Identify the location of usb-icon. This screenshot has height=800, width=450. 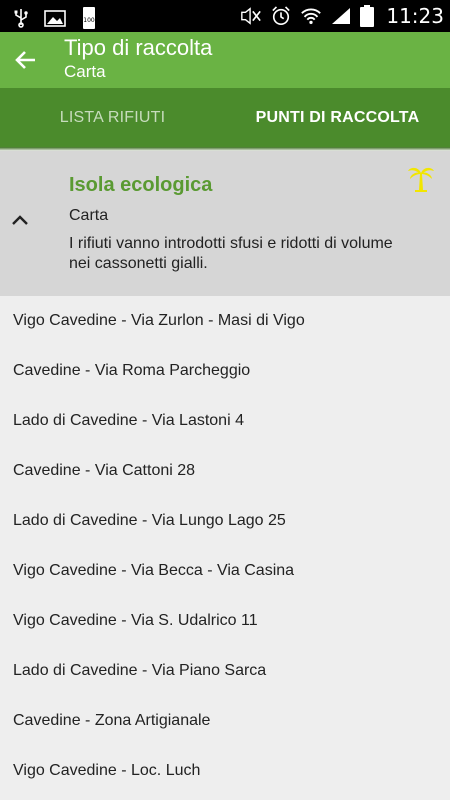
(21, 18).